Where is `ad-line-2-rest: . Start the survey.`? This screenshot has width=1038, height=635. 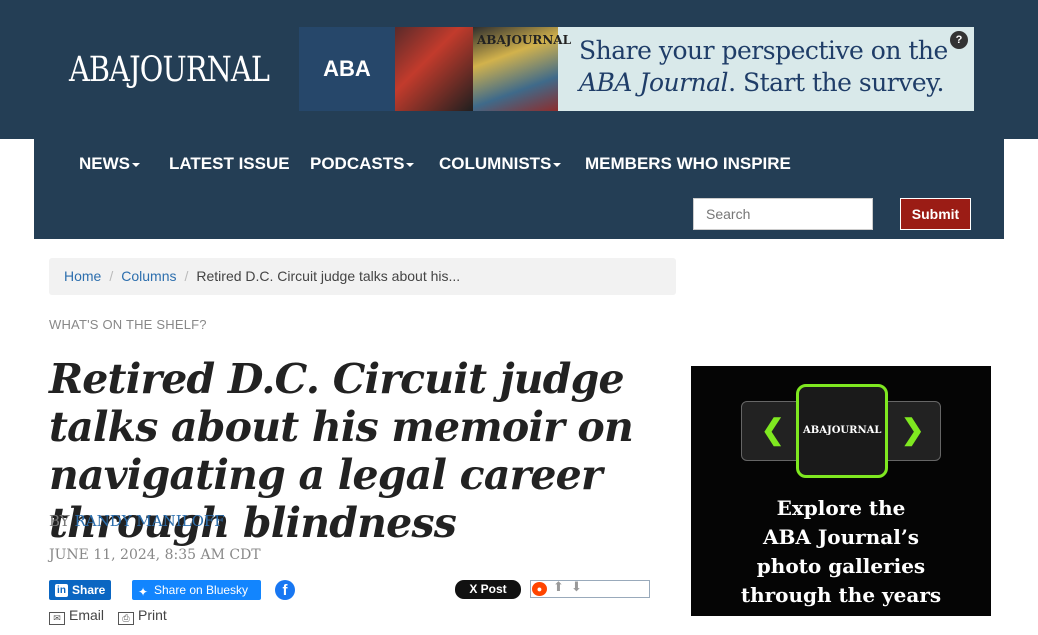
ad-line-2-rest: . Start the survey. is located at coordinates (836, 82).